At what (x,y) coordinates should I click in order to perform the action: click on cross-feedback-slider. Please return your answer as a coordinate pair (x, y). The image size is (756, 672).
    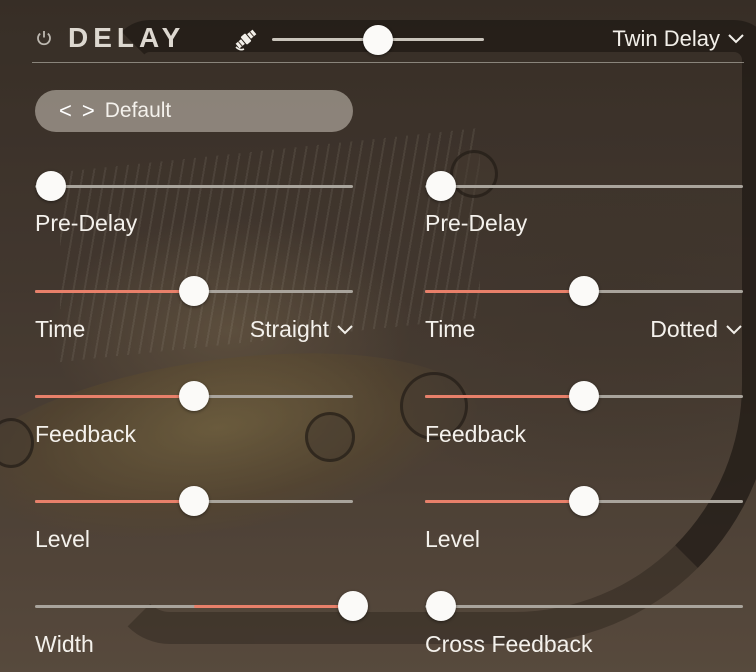
    Looking at the image, I should click on (584, 606).